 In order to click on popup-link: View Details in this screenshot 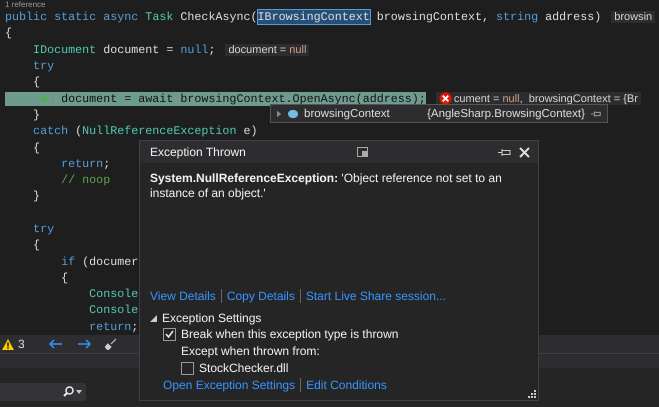, I will do `click(183, 296)`.